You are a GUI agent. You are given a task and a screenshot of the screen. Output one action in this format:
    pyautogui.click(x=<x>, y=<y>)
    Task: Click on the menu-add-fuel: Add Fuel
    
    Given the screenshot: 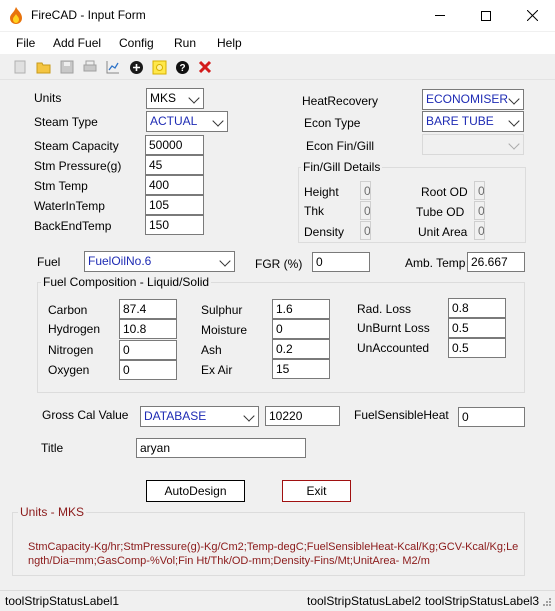 What is the action you would take?
    pyautogui.click(x=77, y=43)
    